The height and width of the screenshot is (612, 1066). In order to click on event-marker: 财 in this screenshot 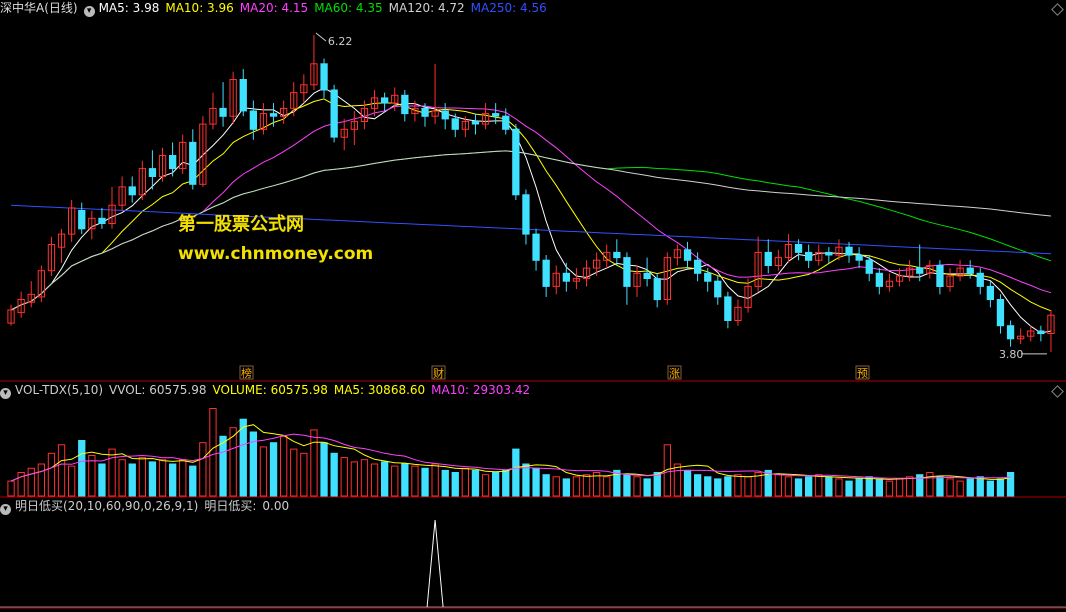, I will do `click(438, 373)`.